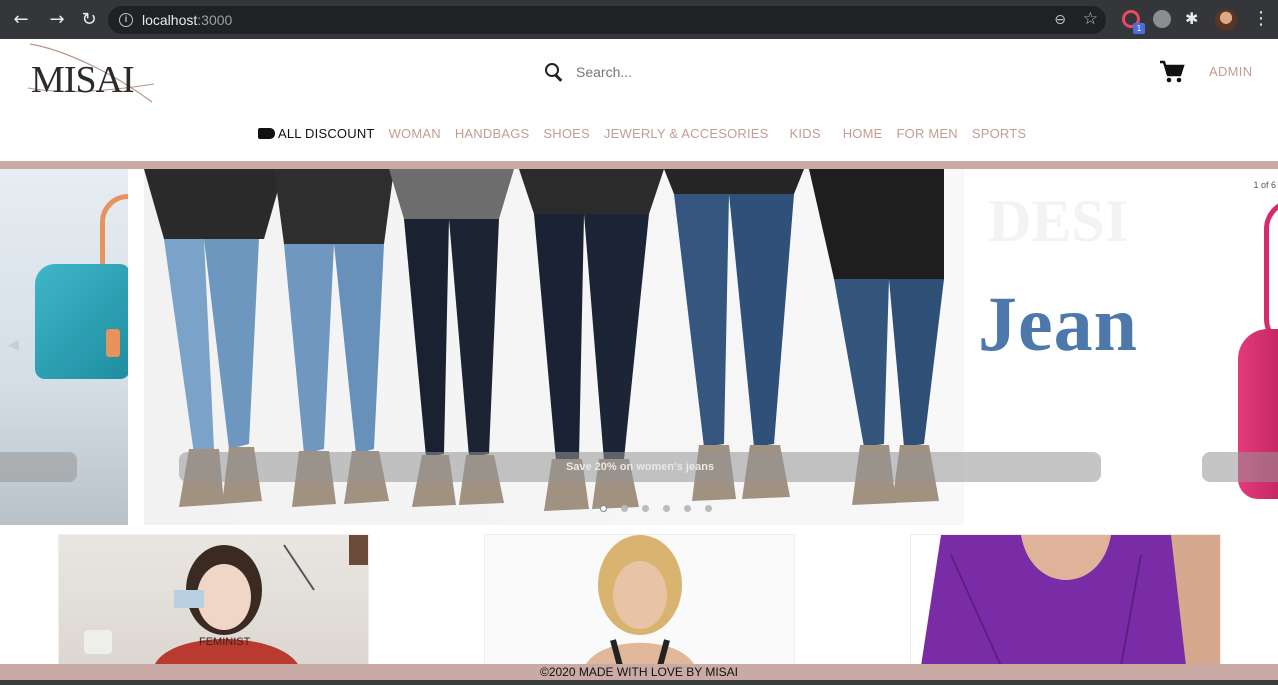 This screenshot has height=685, width=1278. I want to click on logo-text: MISAI, so click(83, 80).